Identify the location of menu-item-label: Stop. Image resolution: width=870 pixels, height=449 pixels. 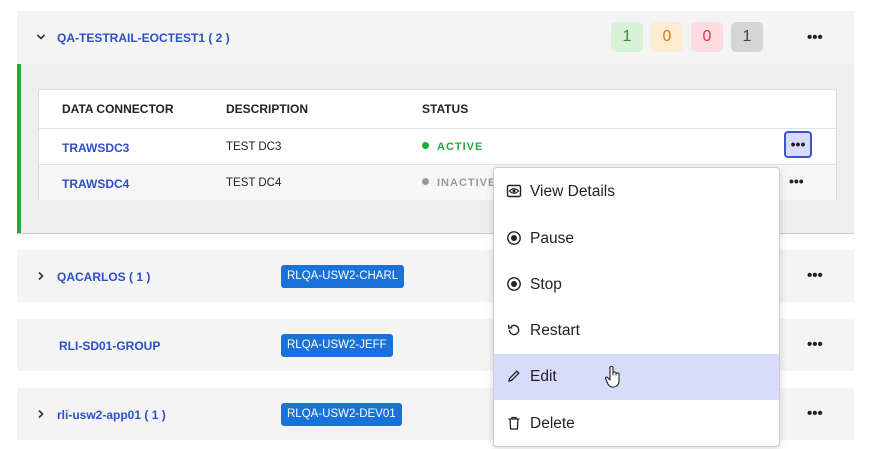
(546, 284).